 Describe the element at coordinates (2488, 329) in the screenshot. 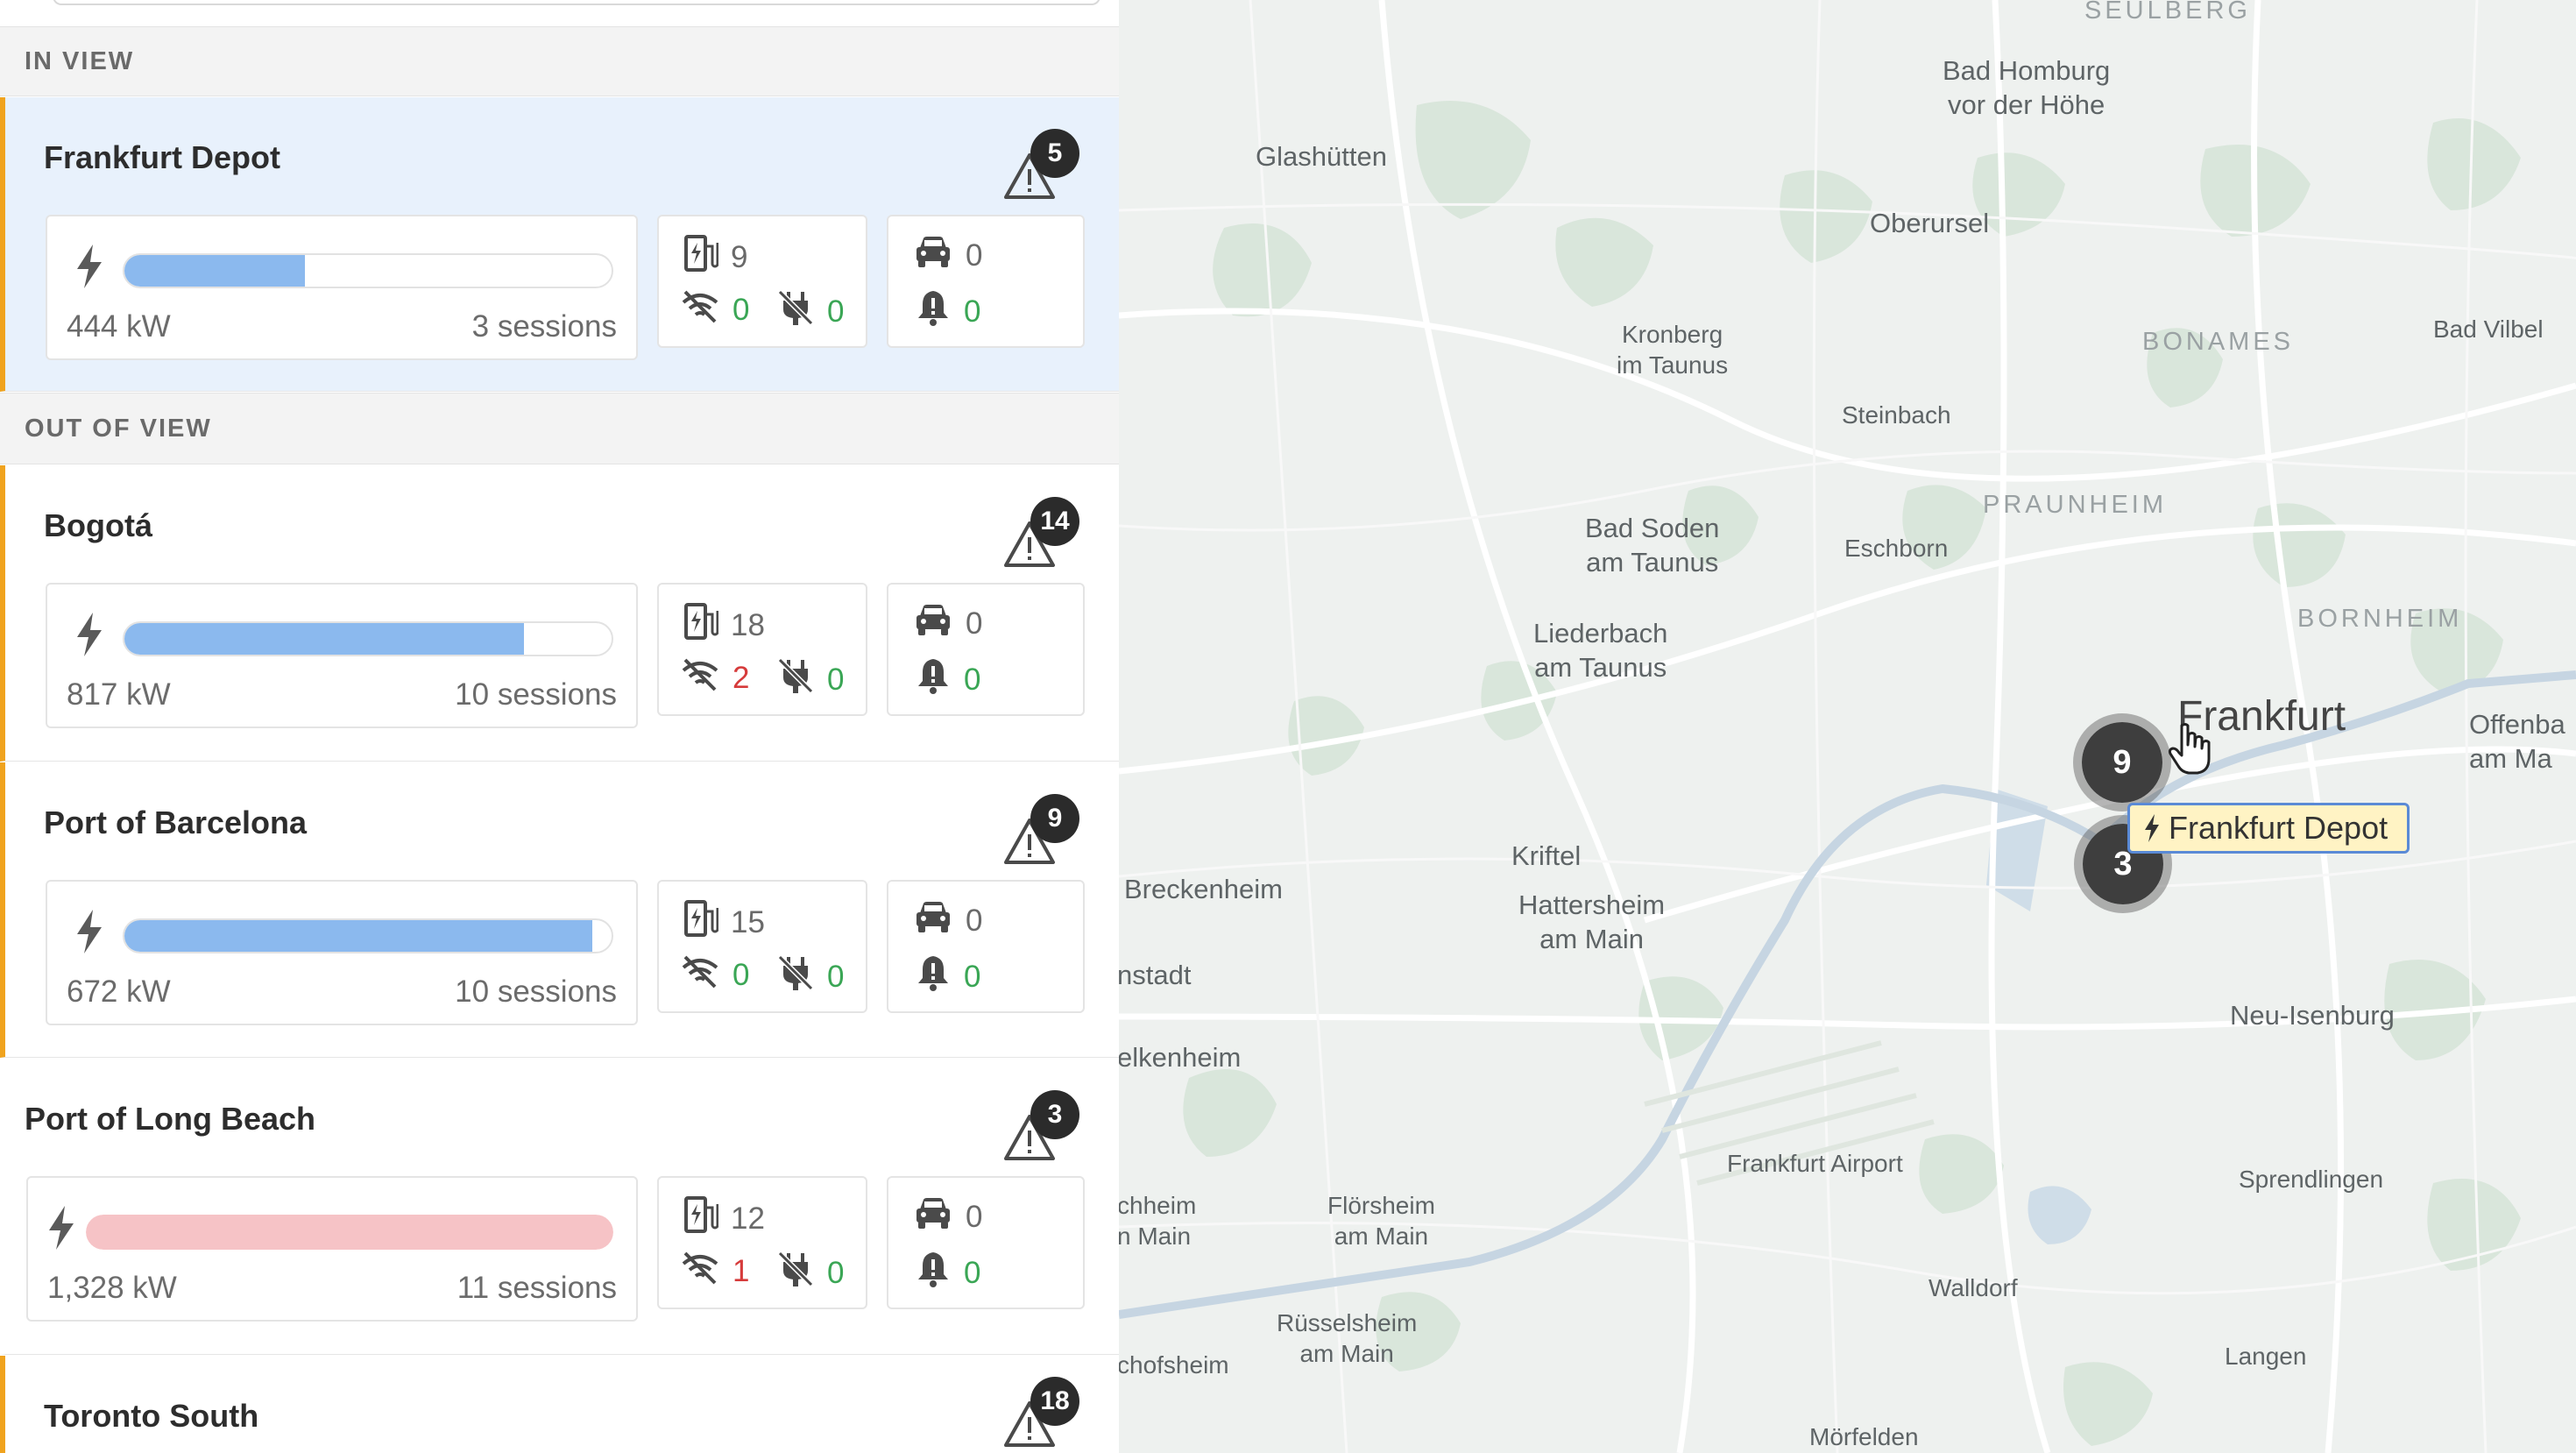

I see `map-label: Bad Vilbel` at that location.